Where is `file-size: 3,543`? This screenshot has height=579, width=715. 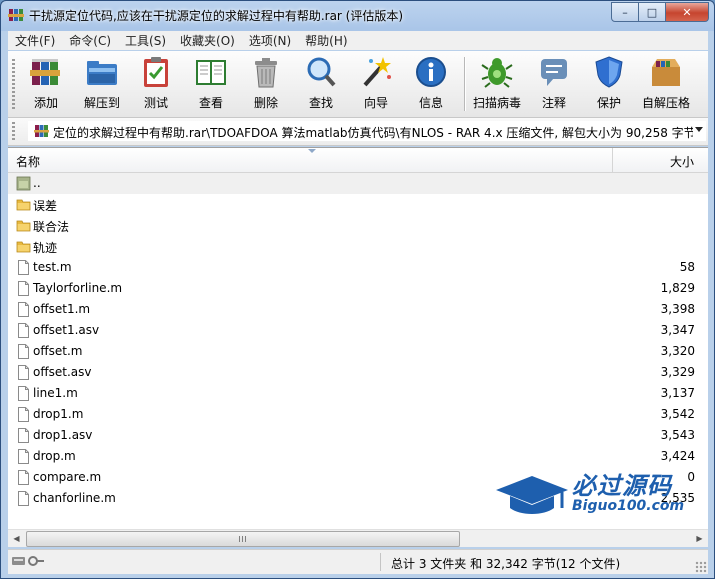 file-size: 3,543 is located at coordinates (677, 435).